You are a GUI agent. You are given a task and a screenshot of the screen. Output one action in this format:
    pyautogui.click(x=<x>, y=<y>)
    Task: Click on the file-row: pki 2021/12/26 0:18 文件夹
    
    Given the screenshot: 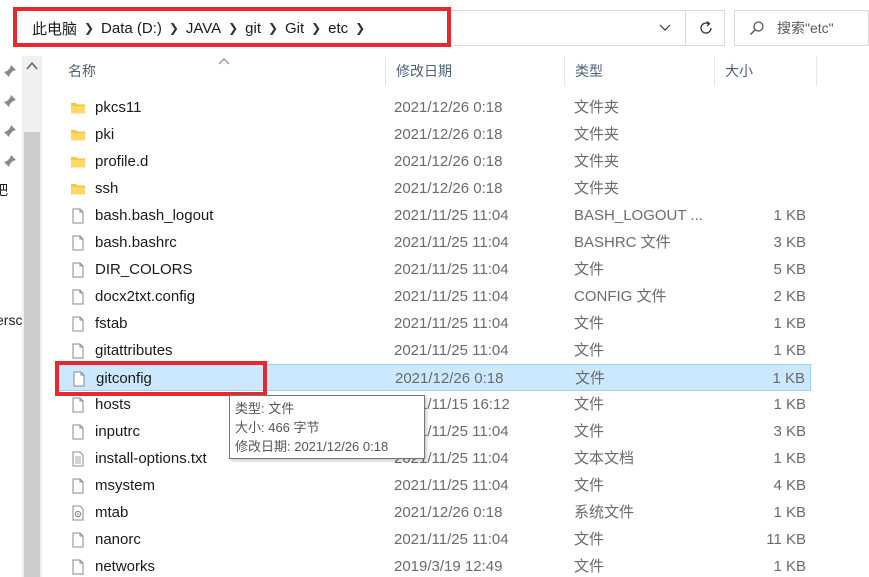 What is the action you would take?
    pyautogui.click(x=434, y=134)
    